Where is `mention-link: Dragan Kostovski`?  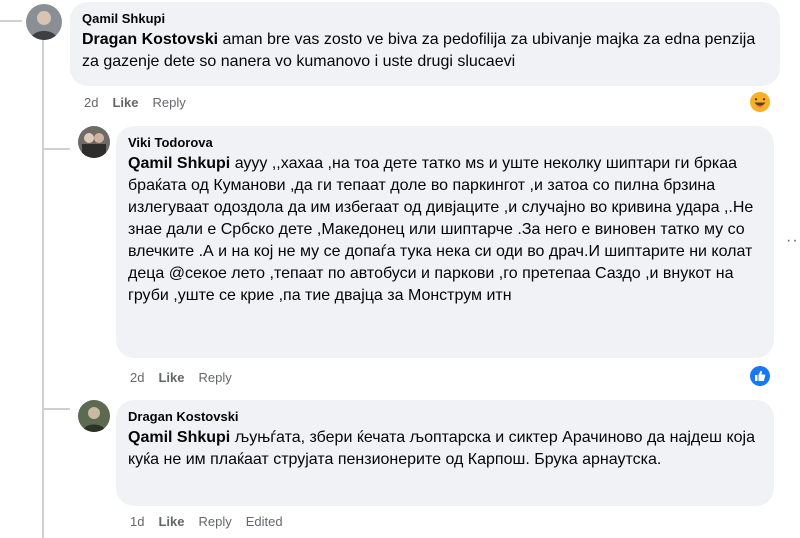 mention-link: Dragan Kostovski is located at coordinates (150, 39).